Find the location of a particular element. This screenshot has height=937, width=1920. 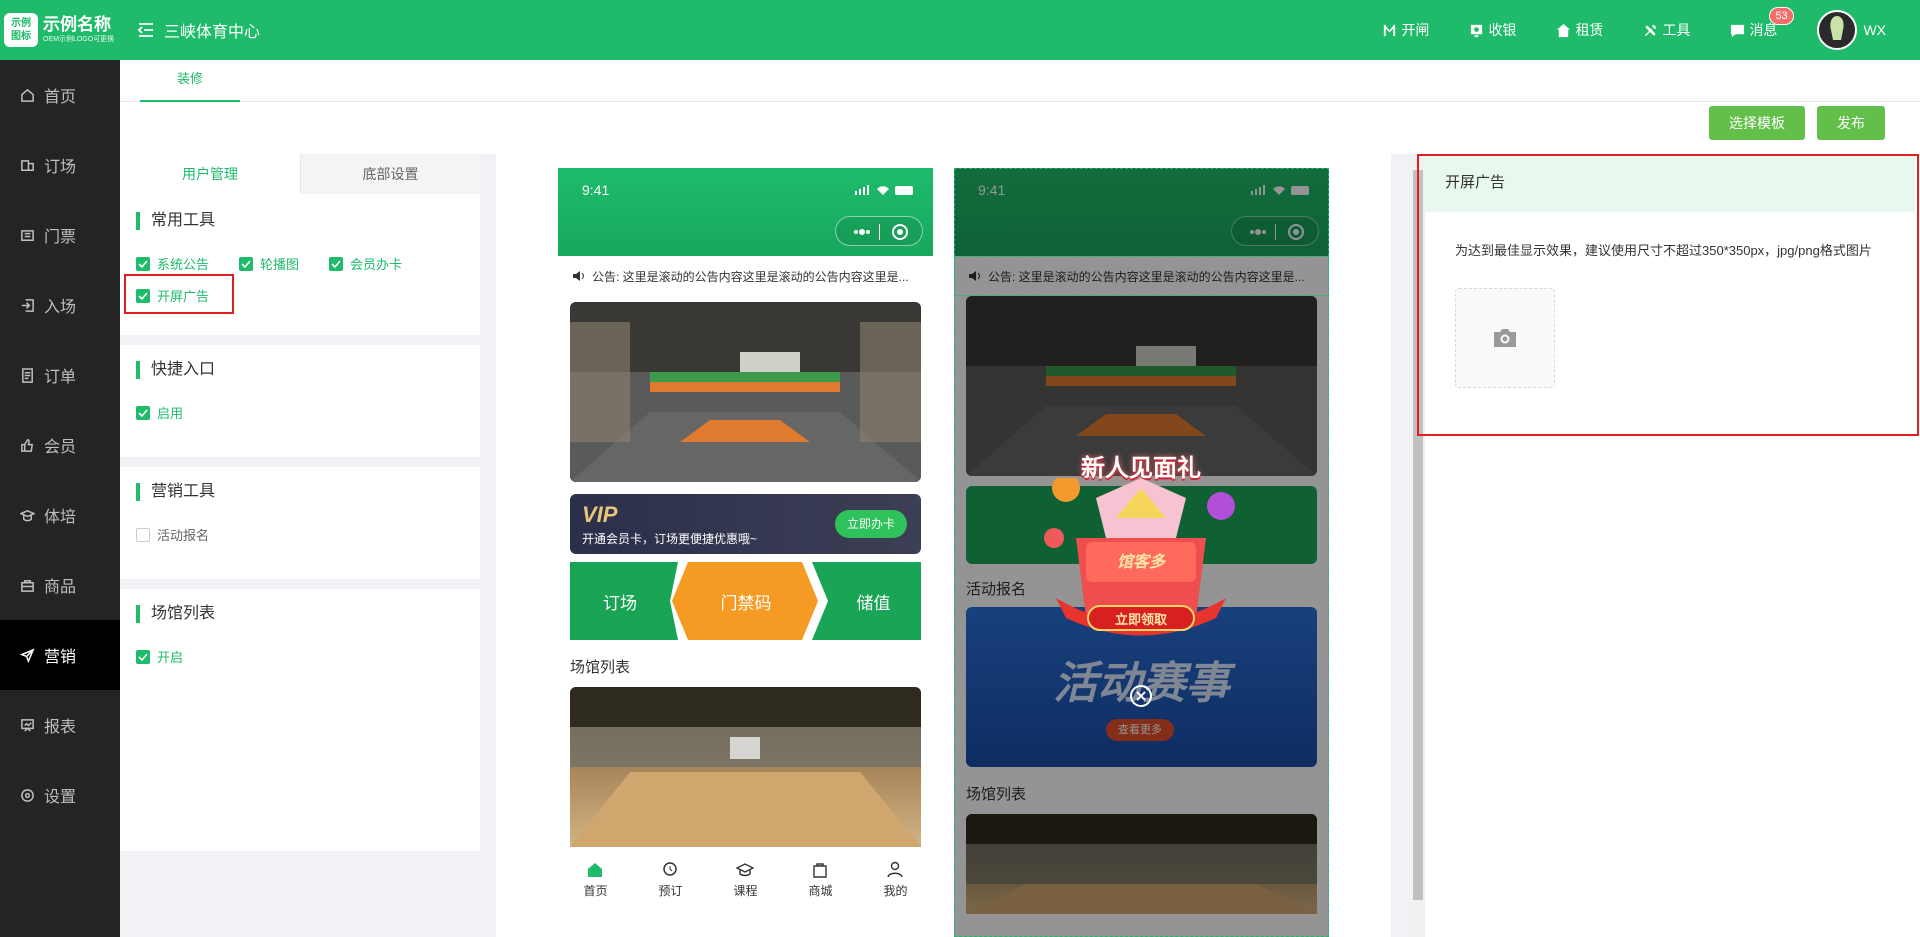

checkbox-carousel: 轮播图 is located at coordinates (269, 263).